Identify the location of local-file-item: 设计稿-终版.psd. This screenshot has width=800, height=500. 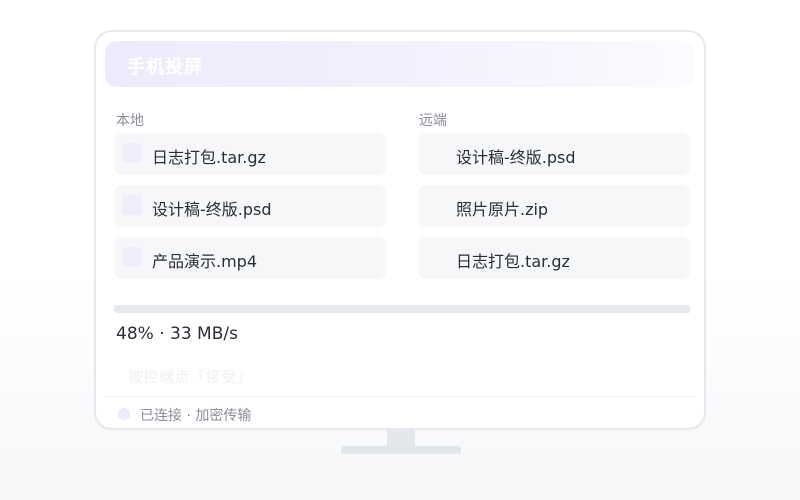
(250, 206).